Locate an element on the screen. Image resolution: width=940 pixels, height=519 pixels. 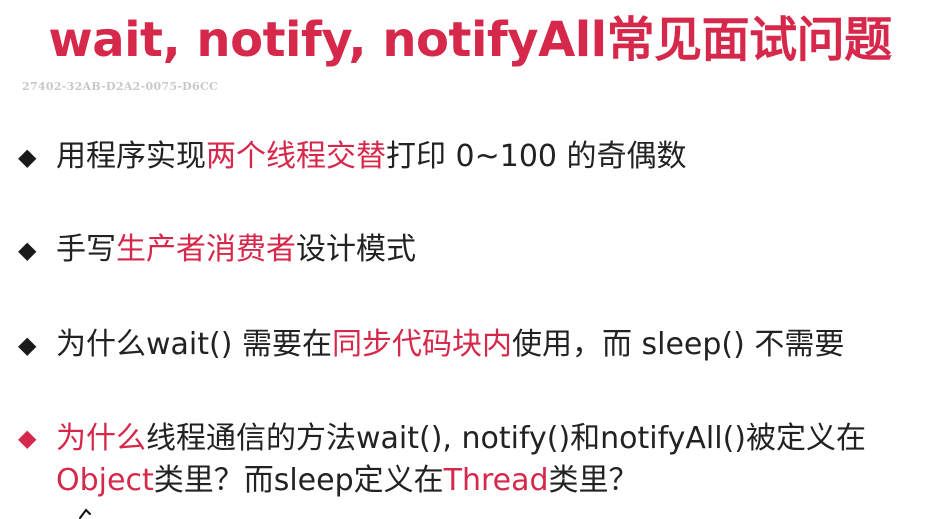
bullet-item: ◆ 为什么wait() 需要在同步代码块内使用，而 sleep() 不需要 is located at coordinates (473, 345).